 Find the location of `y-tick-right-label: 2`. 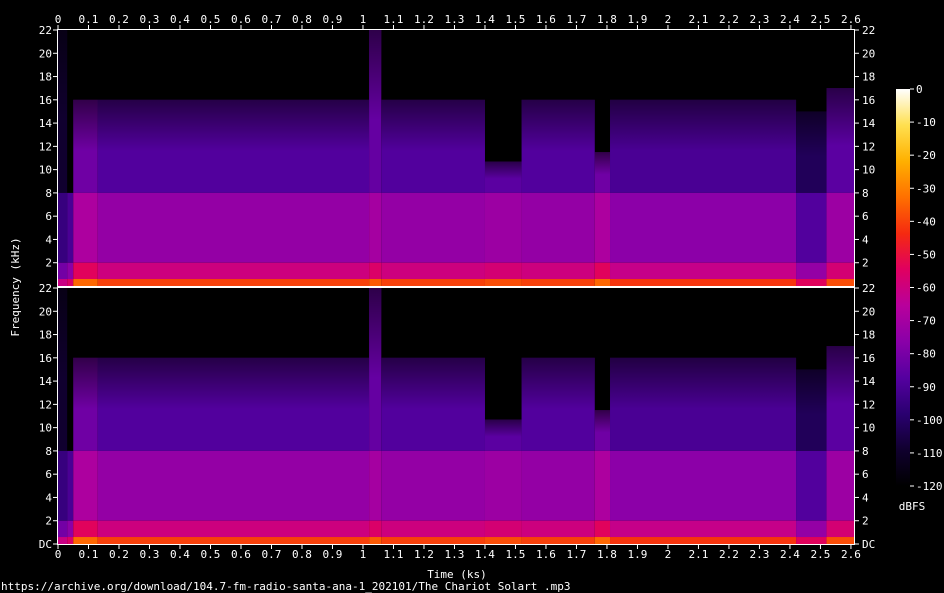

y-tick-right-label: 2 is located at coordinates (865, 521).